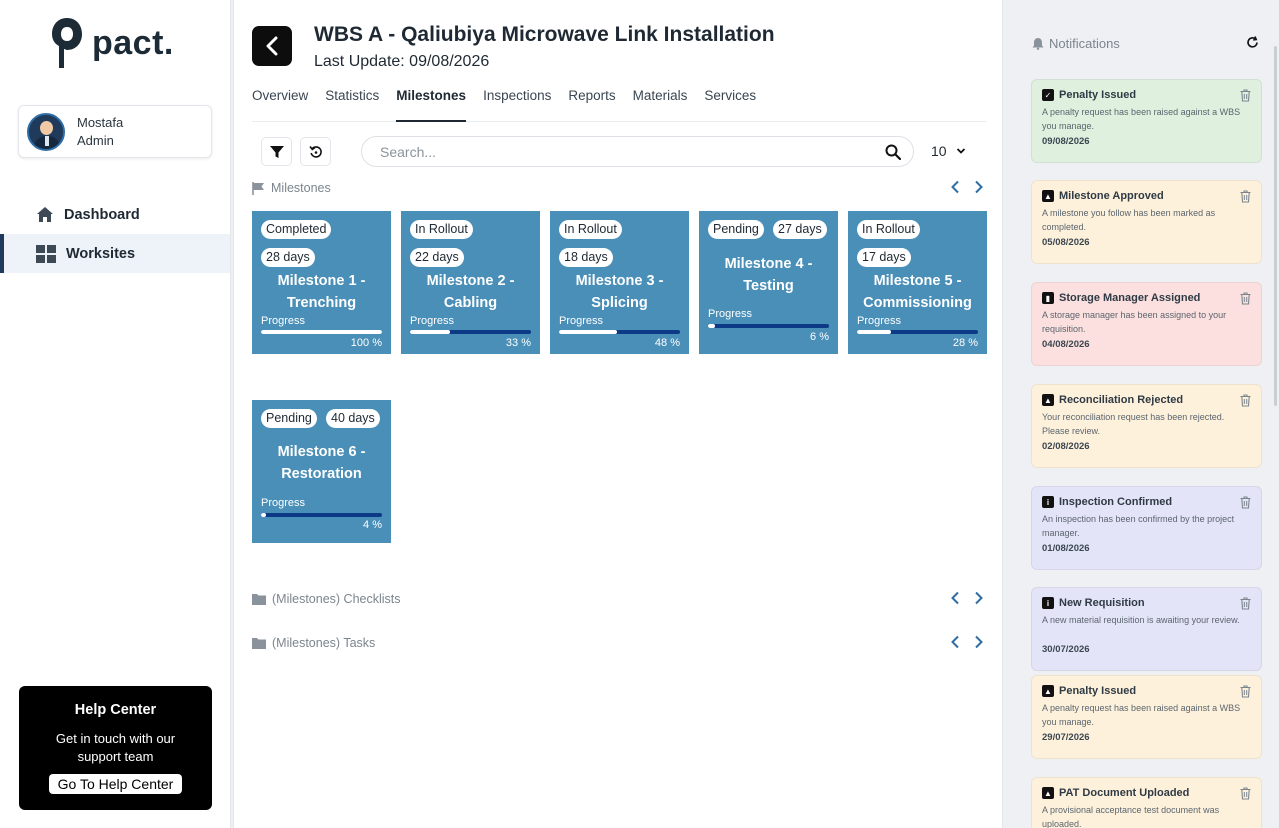 Image resolution: width=1279 pixels, height=828 pixels. What do you see at coordinates (133, 42) in the screenshot?
I see `brand-name: pact.` at bounding box center [133, 42].